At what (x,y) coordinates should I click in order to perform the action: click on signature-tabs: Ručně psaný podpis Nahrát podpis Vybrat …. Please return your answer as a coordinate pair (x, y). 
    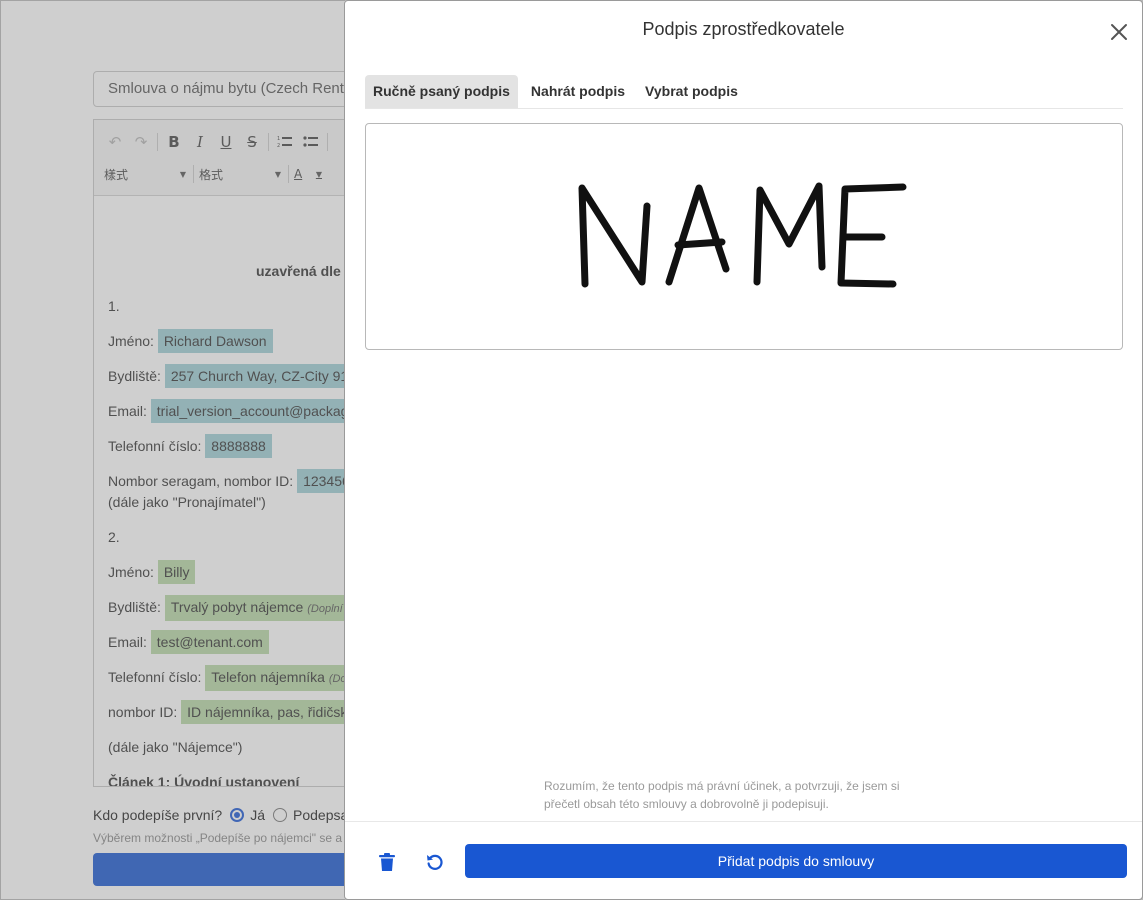
    Looking at the image, I should click on (744, 92).